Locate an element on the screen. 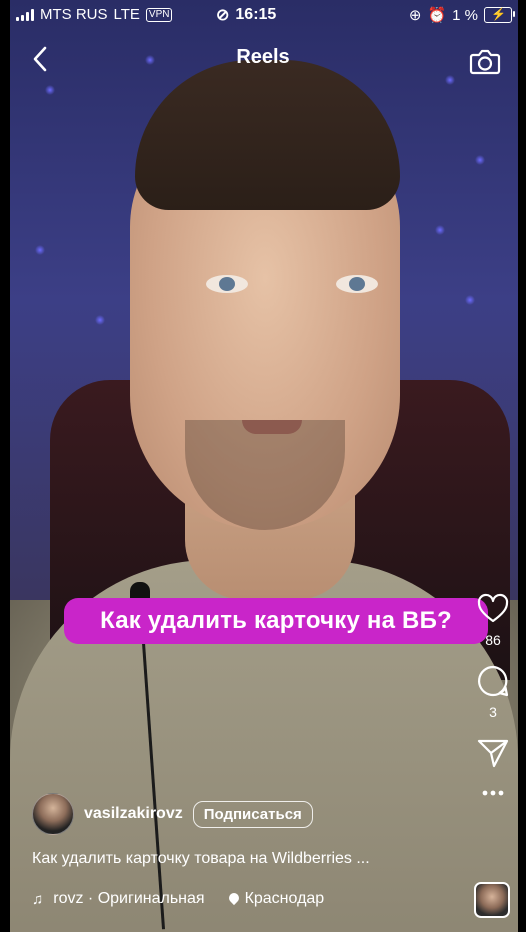 The image size is (526, 932). audio-label: rovz · Оригинальная is located at coordinates (128, 899).